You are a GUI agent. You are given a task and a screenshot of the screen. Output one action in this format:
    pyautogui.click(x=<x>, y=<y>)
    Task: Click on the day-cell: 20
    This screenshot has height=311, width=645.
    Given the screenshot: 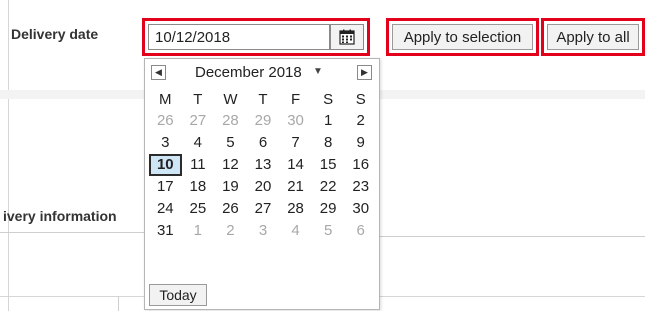 What is the action you would take?
    pyautogui.click(x=263, y=187)
    